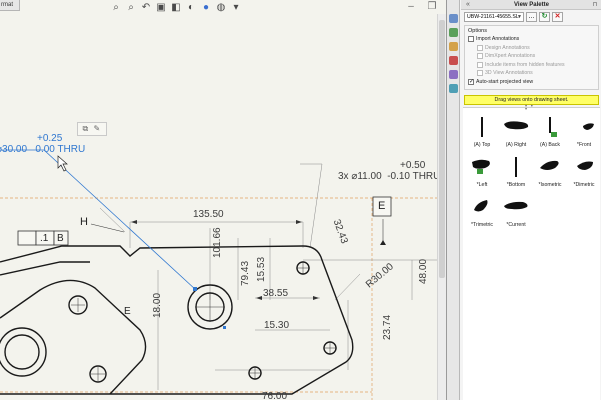 Image resolution: width=601 pixels, height=400 pixels. What do you see at coordinates (276, 325) in the screenshot?
I see `dim-15-30: 15.30` at bounding box center [276, 325].